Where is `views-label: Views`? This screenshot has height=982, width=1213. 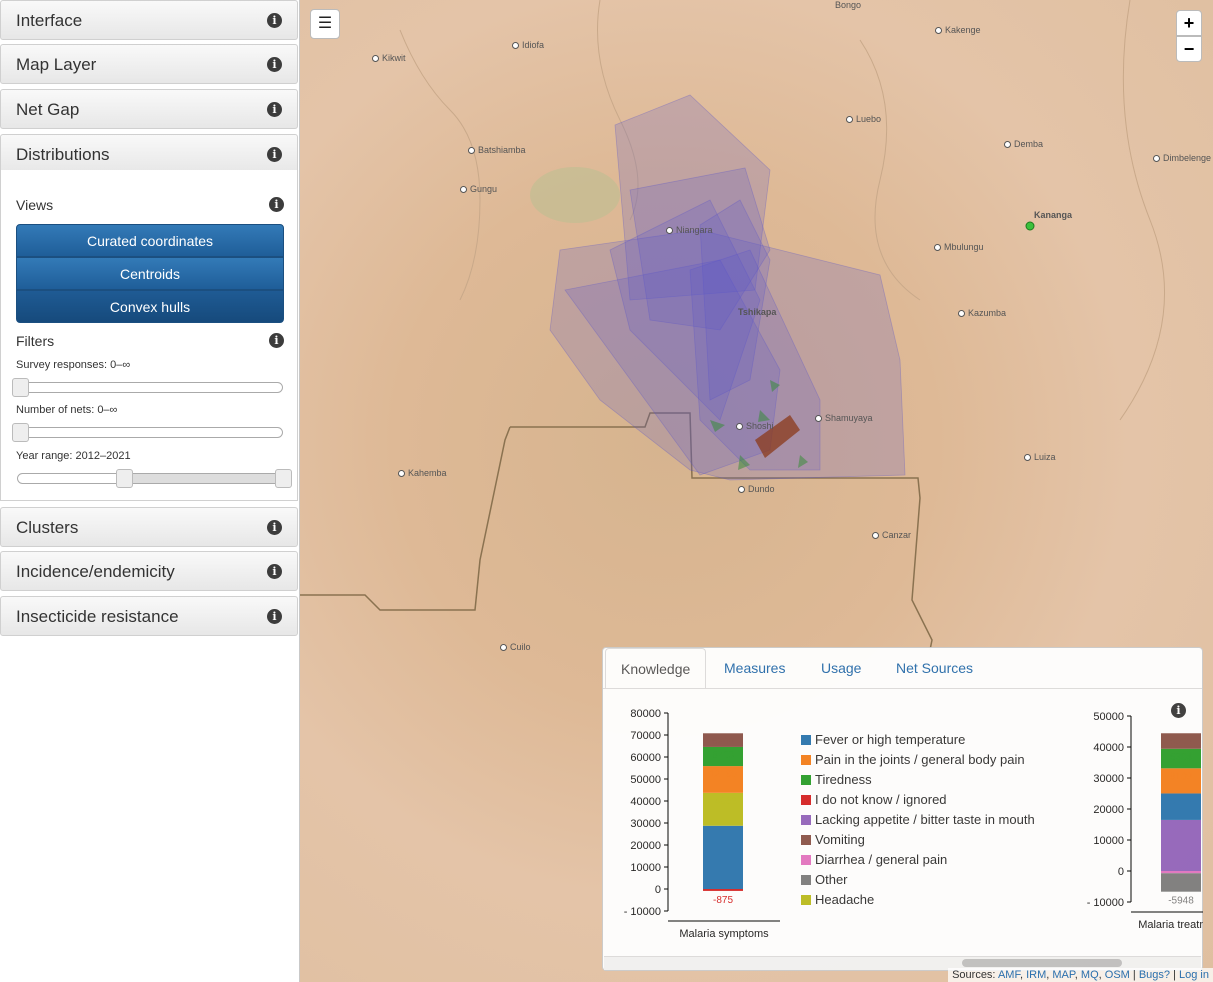
views-label: Views is located at coordinates (35, 205).